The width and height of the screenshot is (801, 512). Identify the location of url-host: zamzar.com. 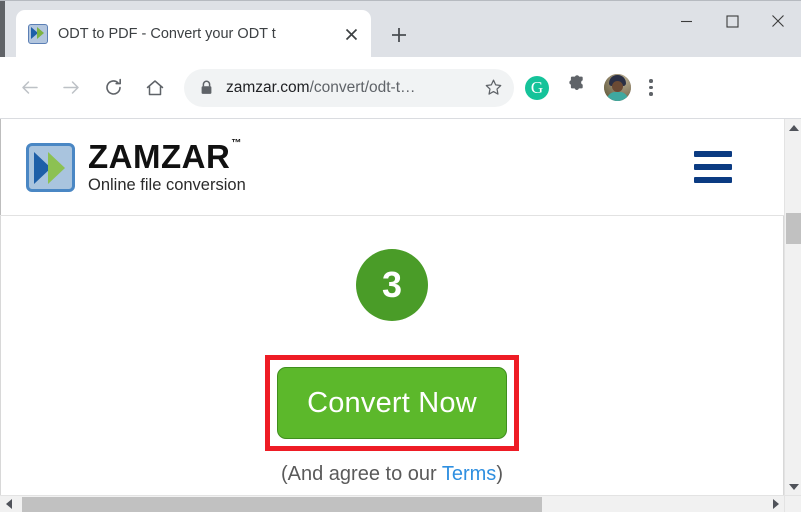
(268, 87).